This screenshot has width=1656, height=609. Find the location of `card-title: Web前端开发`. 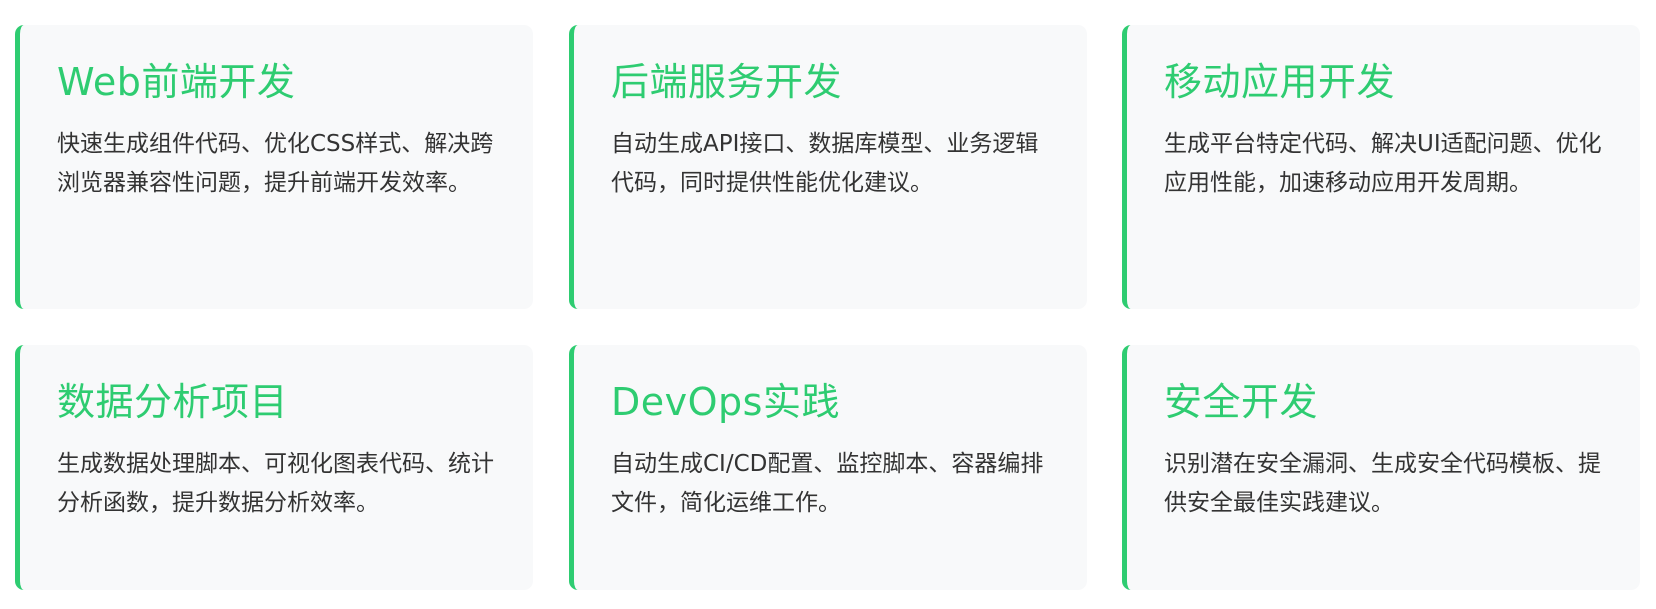

card-title: Web前端开发 is located at coordinates (176, 82).